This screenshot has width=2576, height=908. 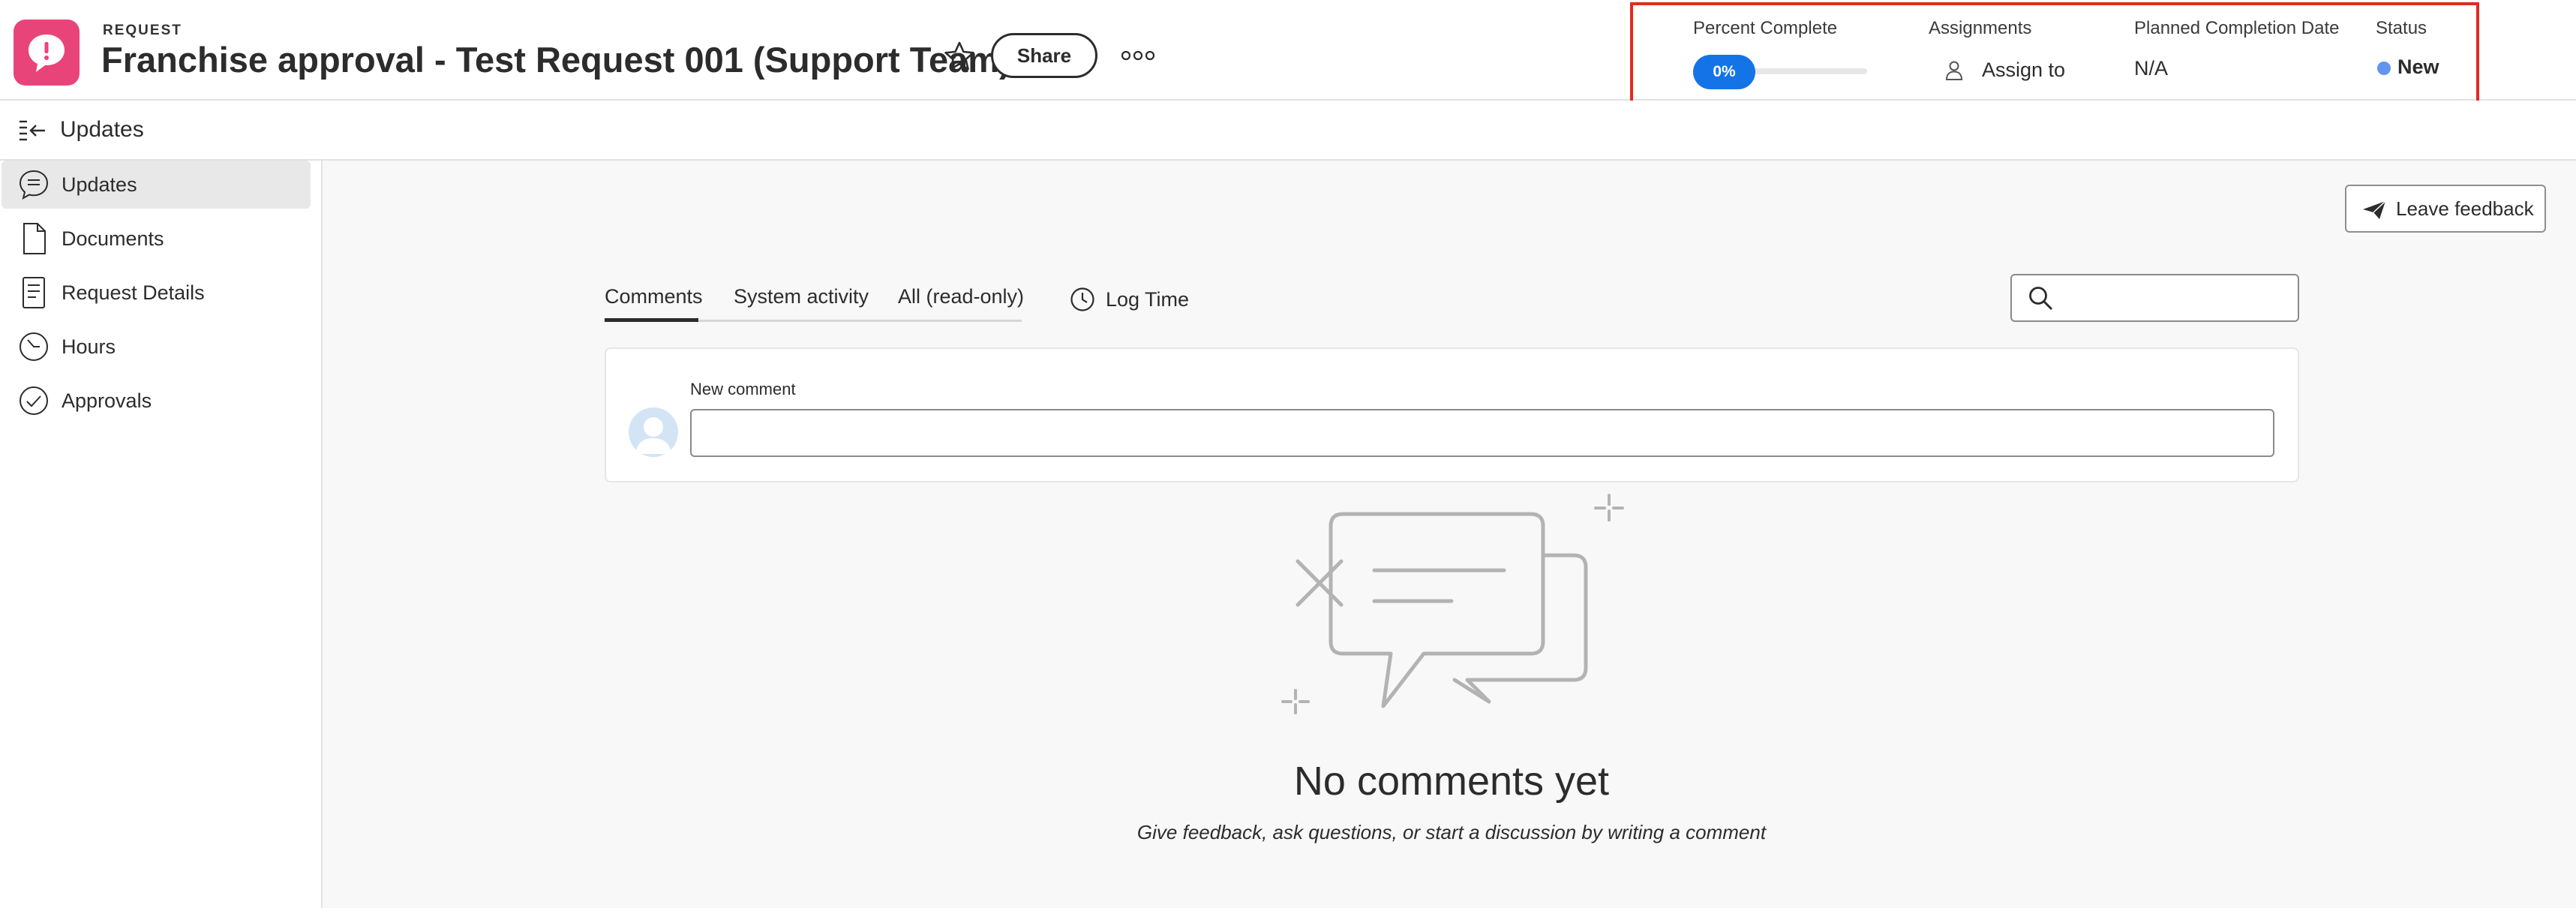 I want to click on percent-complete-label: Percent Complete, so click(x=1765, y=28).